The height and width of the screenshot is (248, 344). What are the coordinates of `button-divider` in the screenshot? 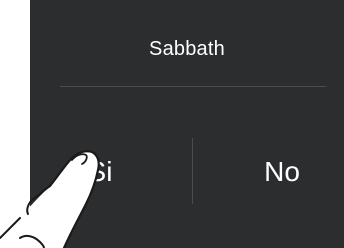 It's located at (192, 171).